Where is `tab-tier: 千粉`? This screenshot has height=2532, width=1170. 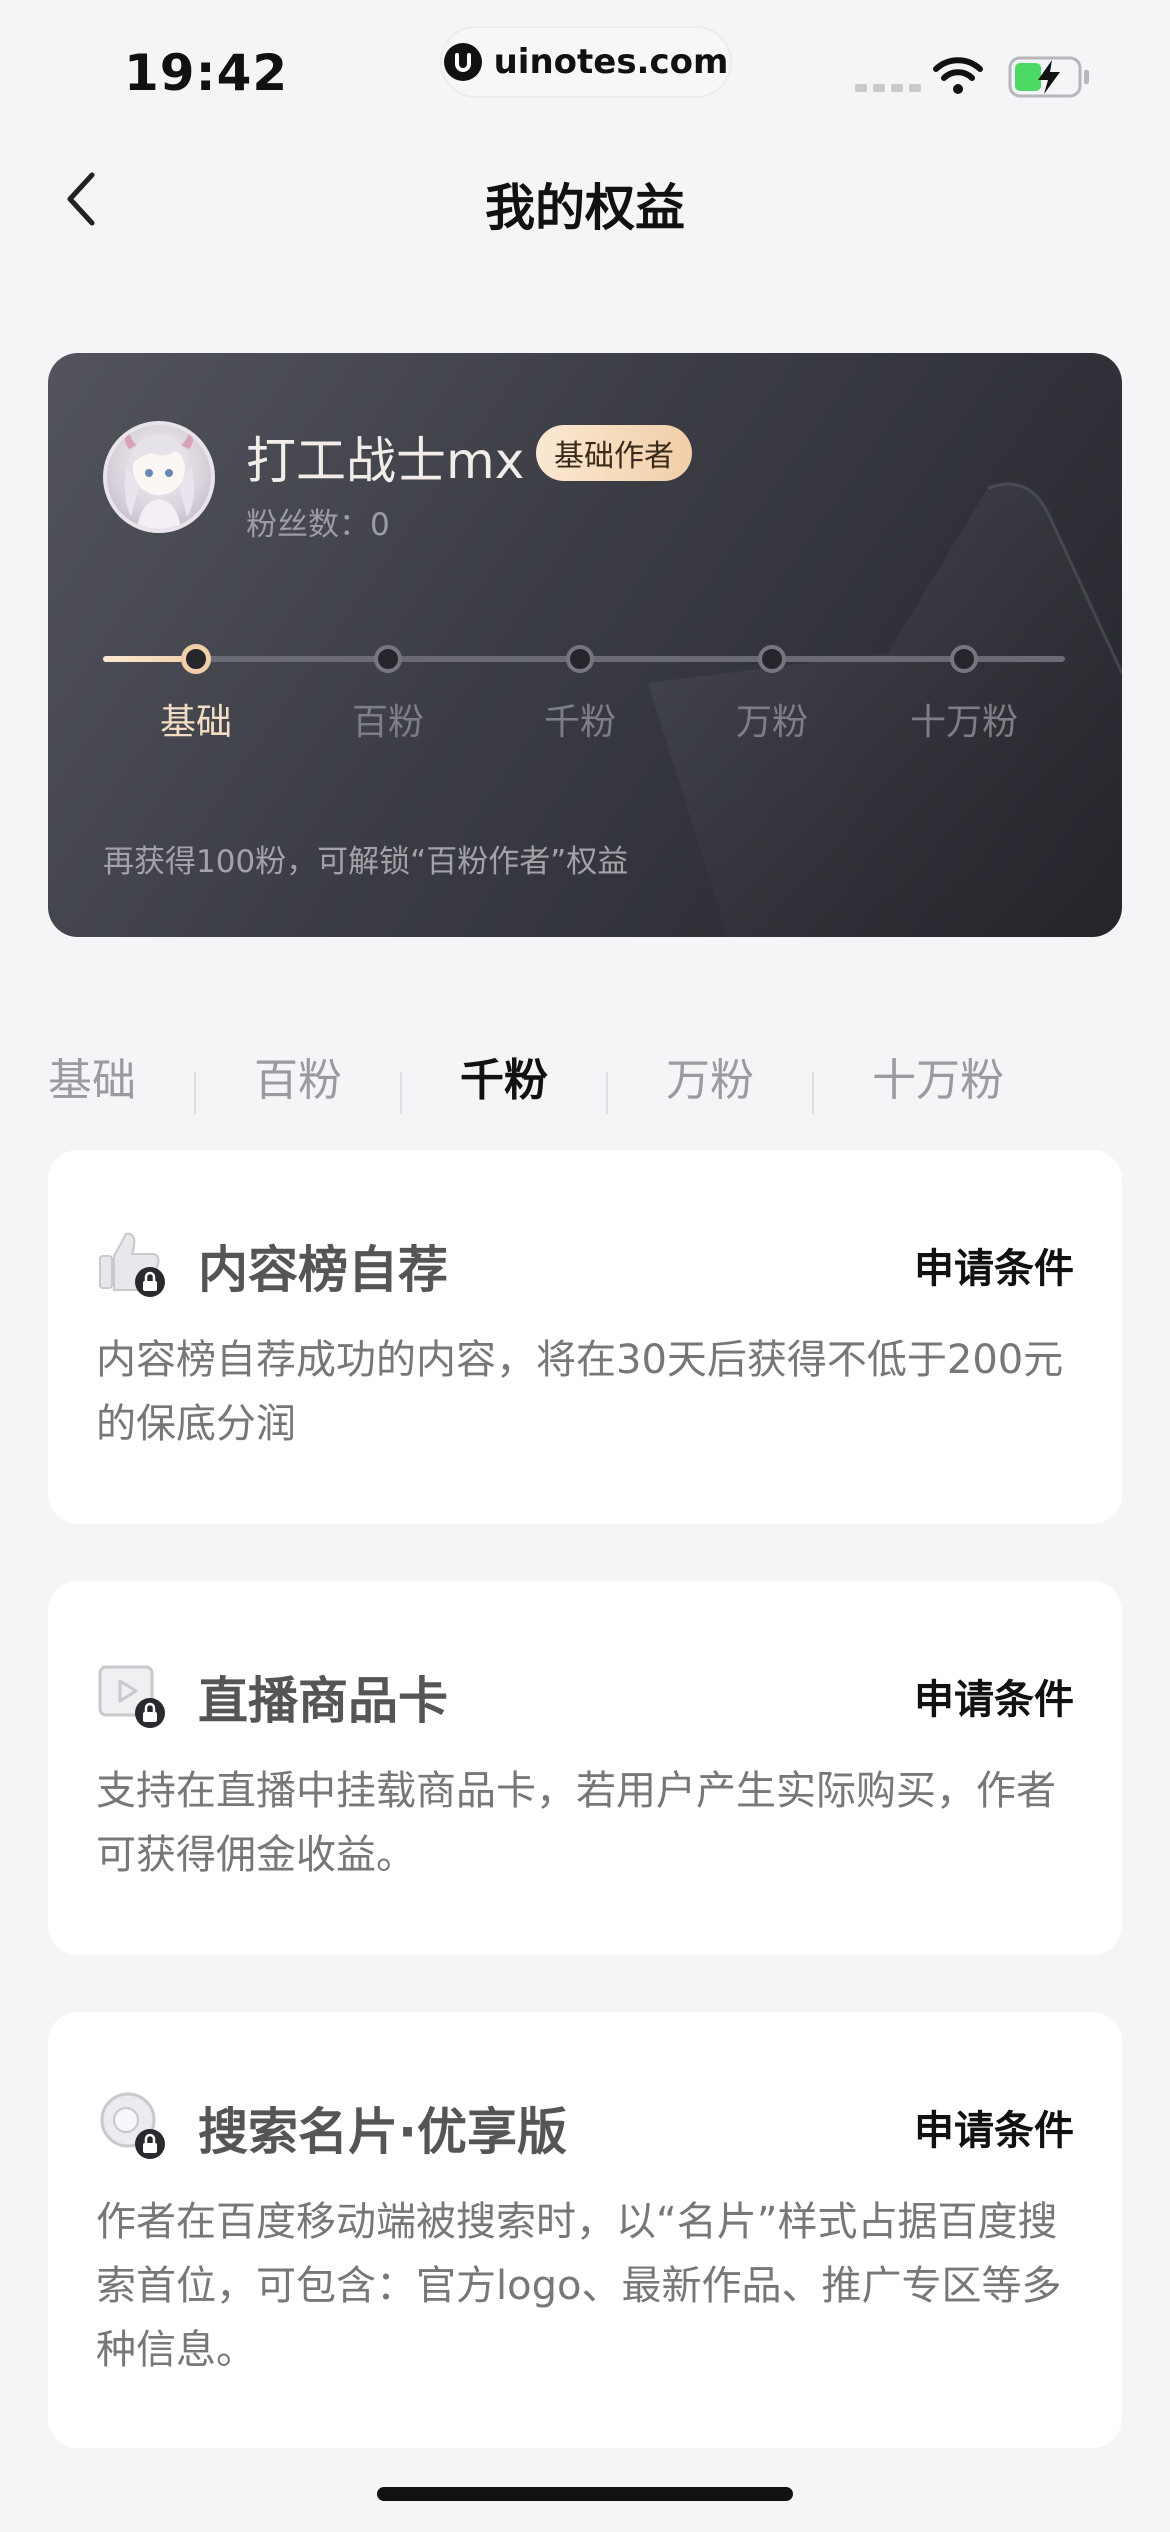
tab-tier: 千粉 is located at coordinates (504, 1076).